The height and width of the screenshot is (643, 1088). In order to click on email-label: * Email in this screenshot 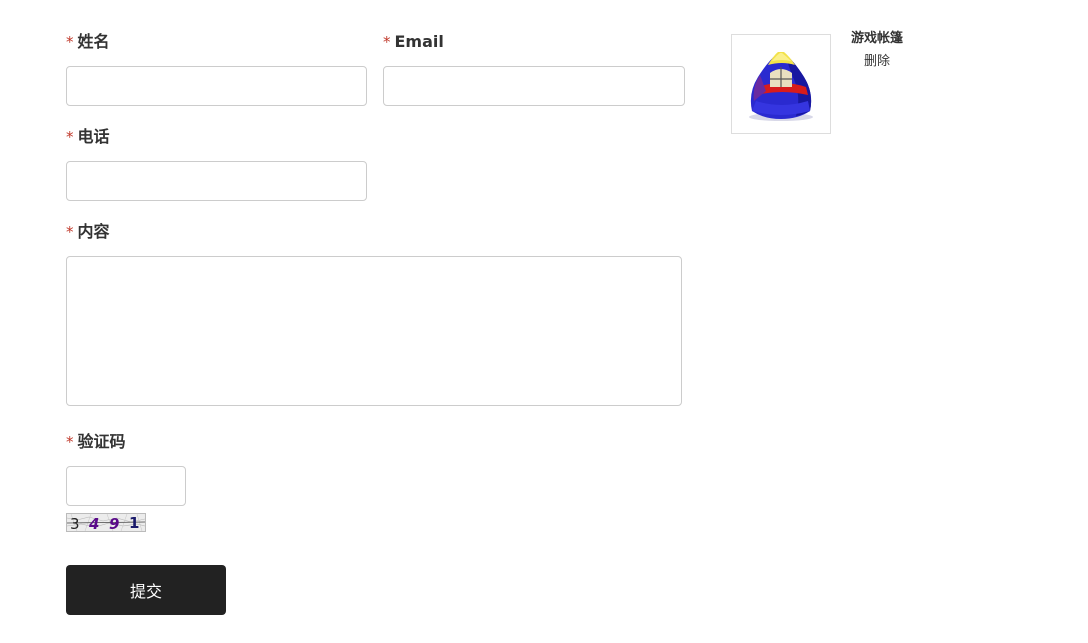, I will do `click(413, 42)`.